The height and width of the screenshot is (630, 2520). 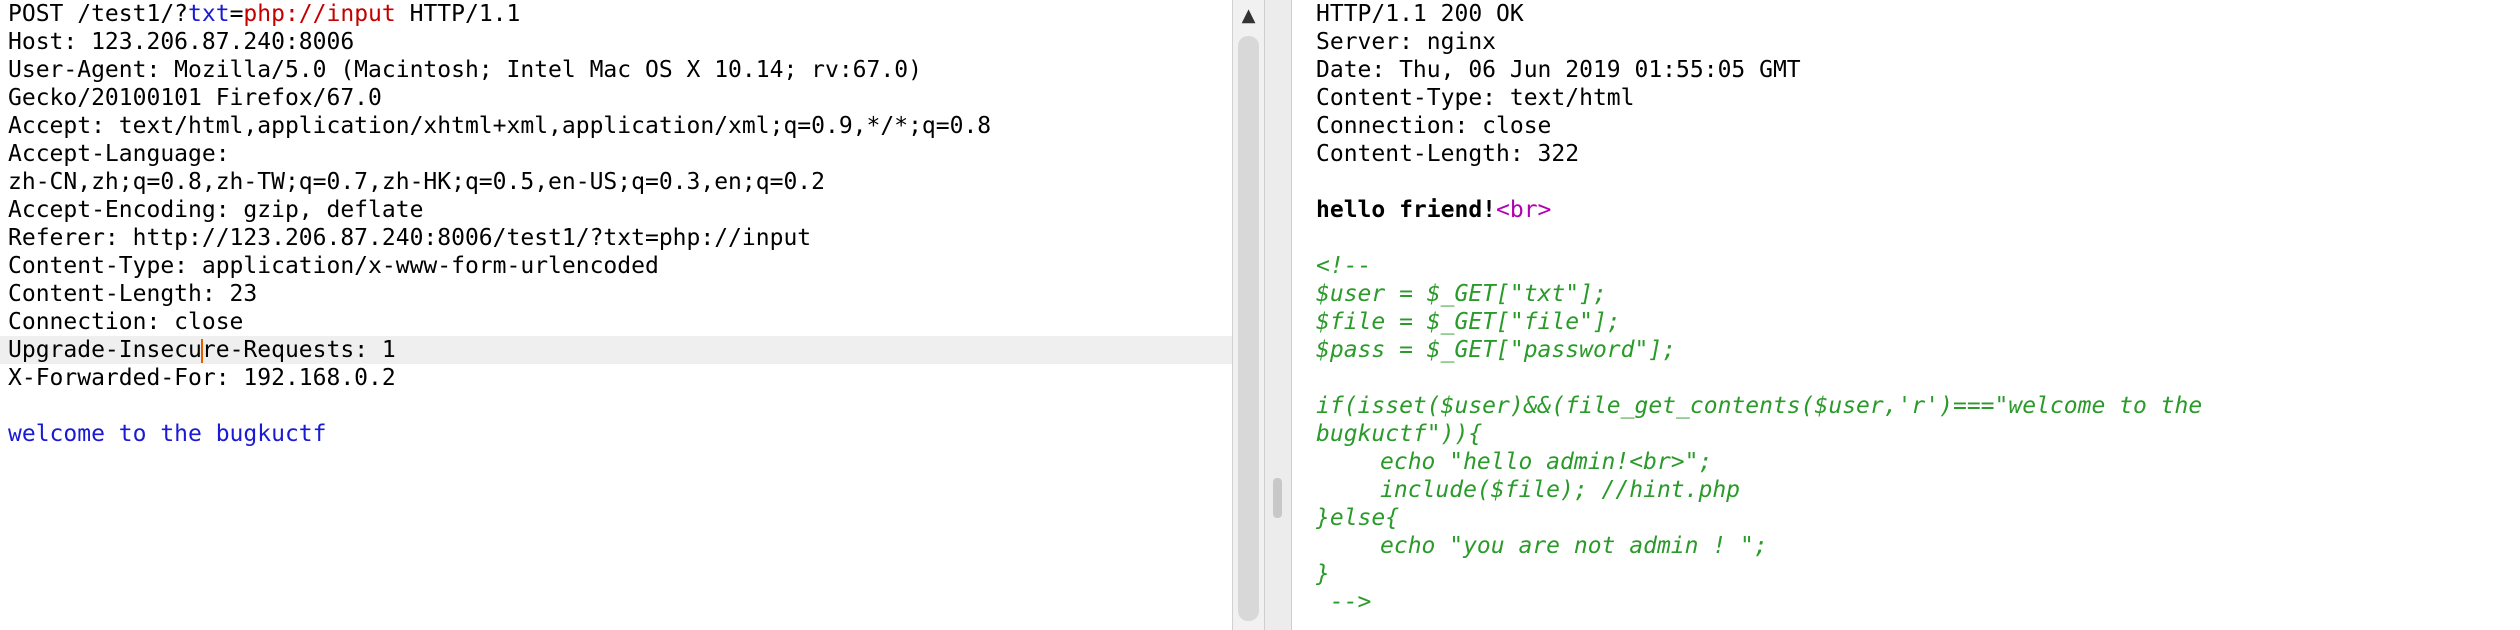 I want to click on request-param-name: txt, so click(x=209, y=14).